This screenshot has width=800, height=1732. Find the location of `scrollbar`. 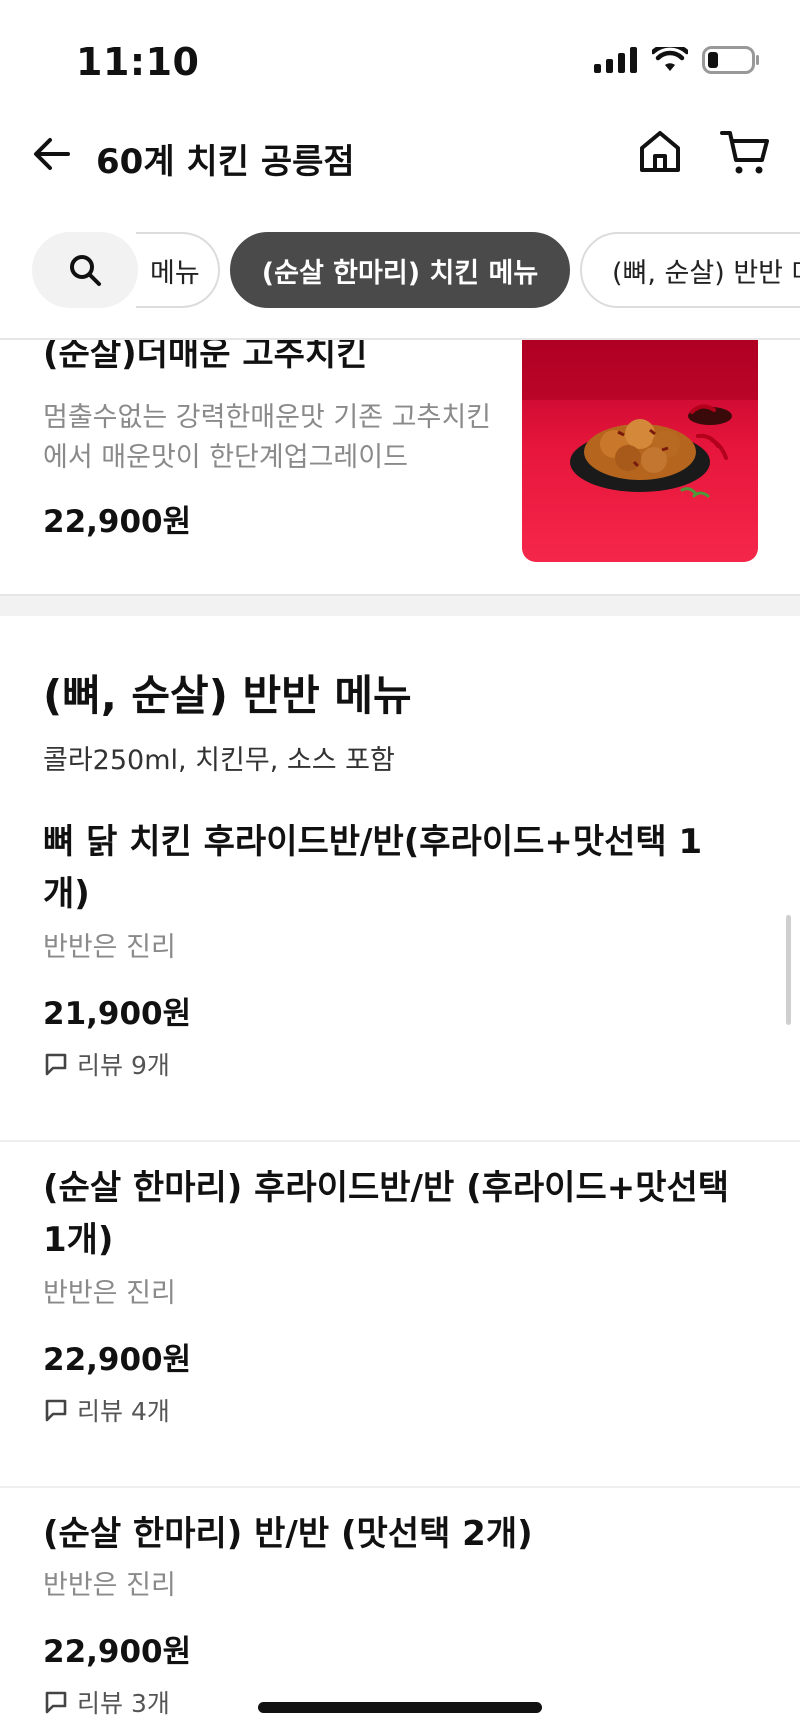

scrollbar is located at coordinates (788, 970).